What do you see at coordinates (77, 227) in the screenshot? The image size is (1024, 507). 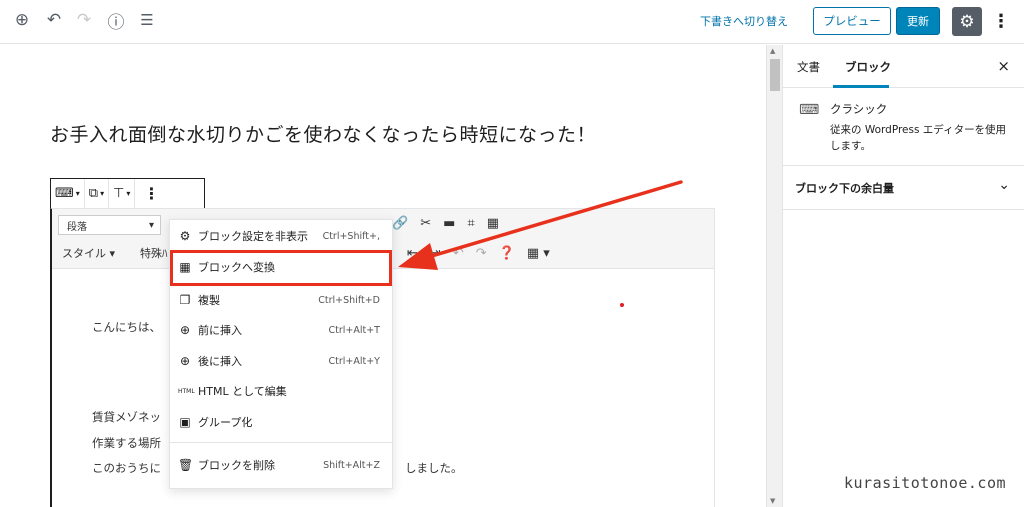 I see `format-select-value: 段落` at bounding box center [77, 227].